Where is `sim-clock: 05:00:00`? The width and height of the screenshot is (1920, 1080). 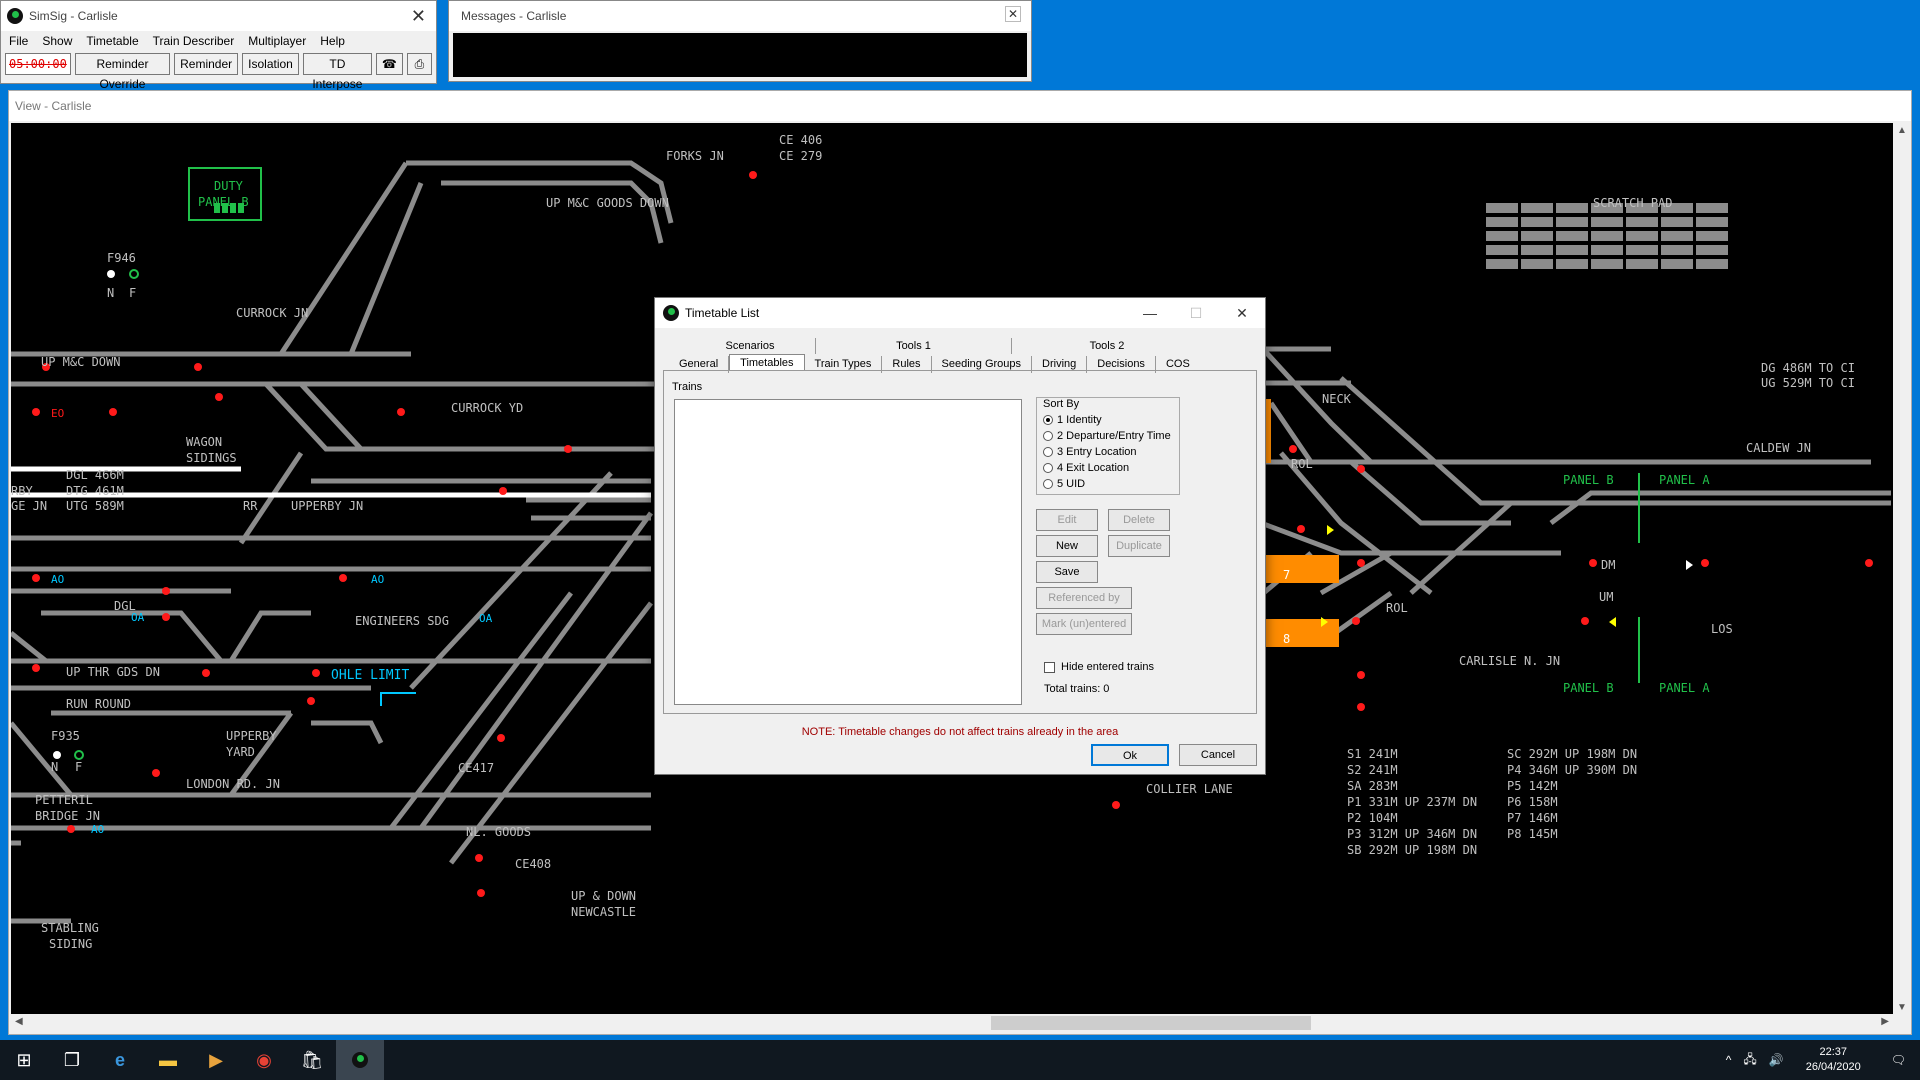 sim-clock: 05:00:00 is located at coordinates (38, 64).